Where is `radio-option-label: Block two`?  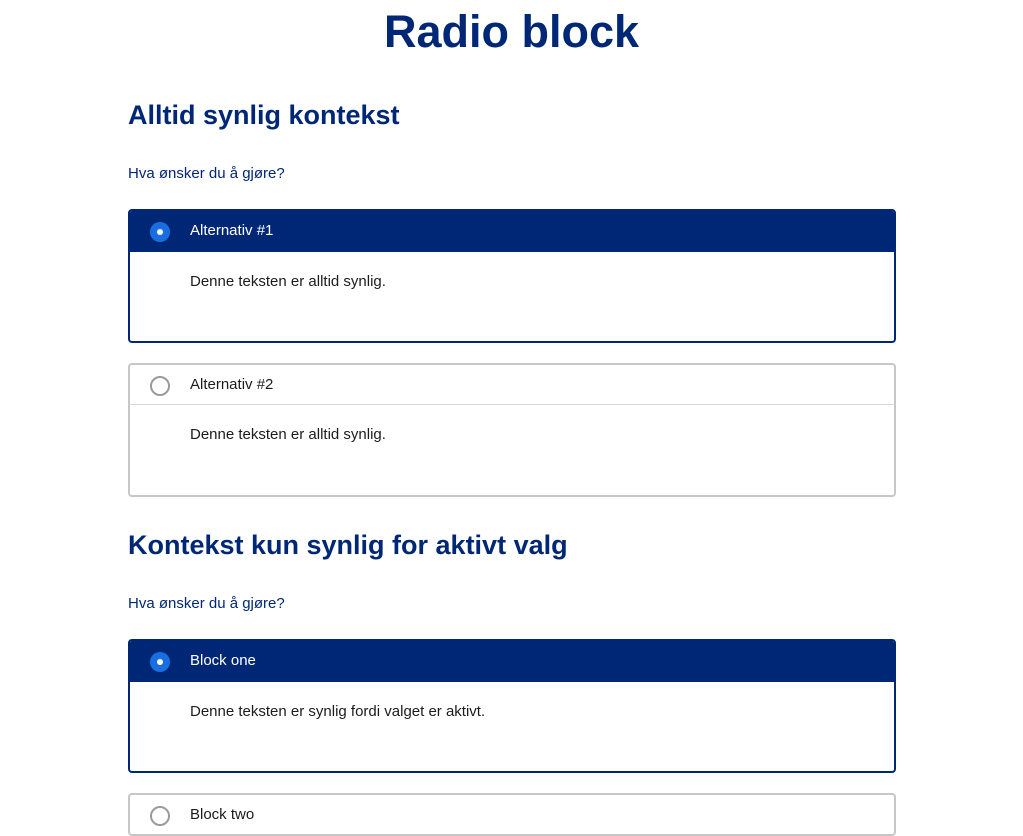
radio-option-label: Block two is located at coordinates (222, 814).